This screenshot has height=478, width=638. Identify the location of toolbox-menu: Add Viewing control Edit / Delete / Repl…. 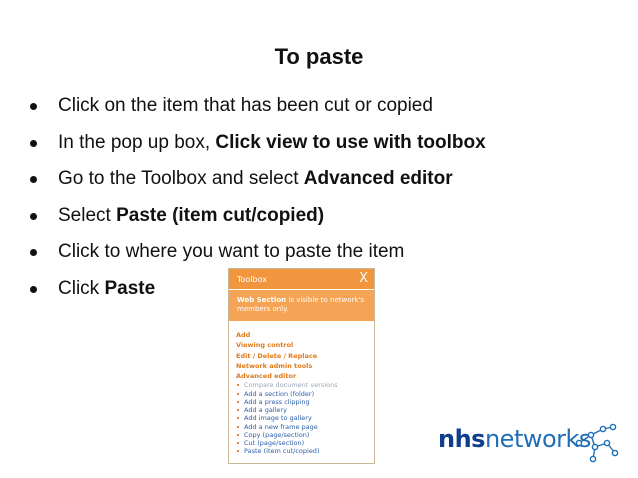
(301, 388).